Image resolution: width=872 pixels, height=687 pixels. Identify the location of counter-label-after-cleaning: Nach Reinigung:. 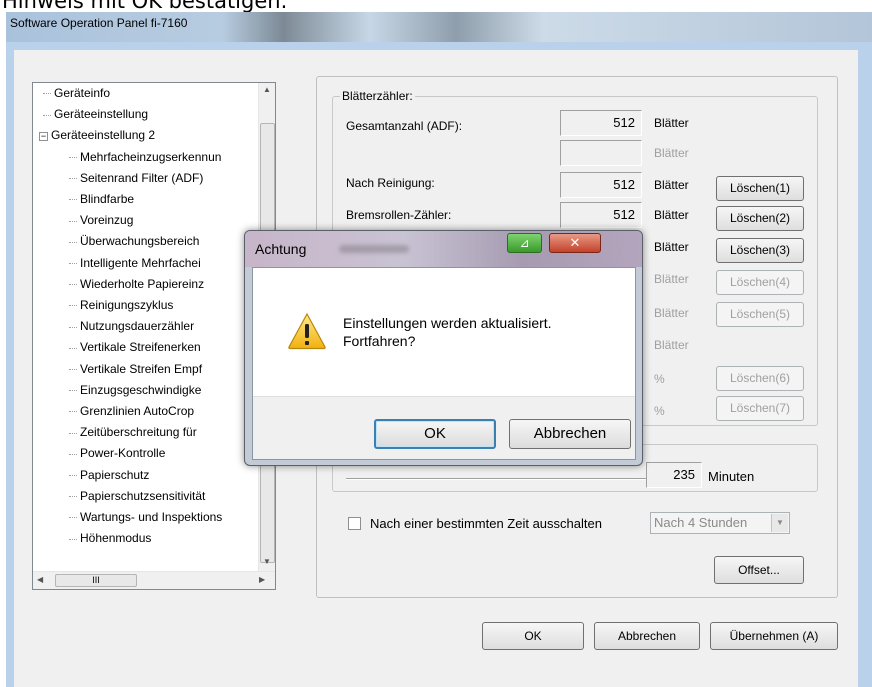
(390, 183).